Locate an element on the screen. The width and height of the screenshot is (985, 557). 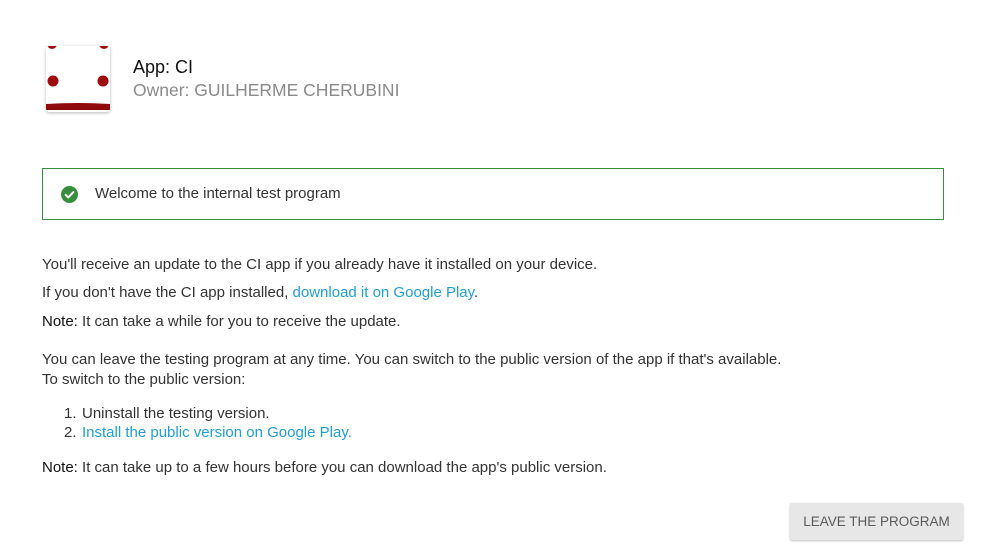
check-circle-icon is located at coordinates (69, 194).